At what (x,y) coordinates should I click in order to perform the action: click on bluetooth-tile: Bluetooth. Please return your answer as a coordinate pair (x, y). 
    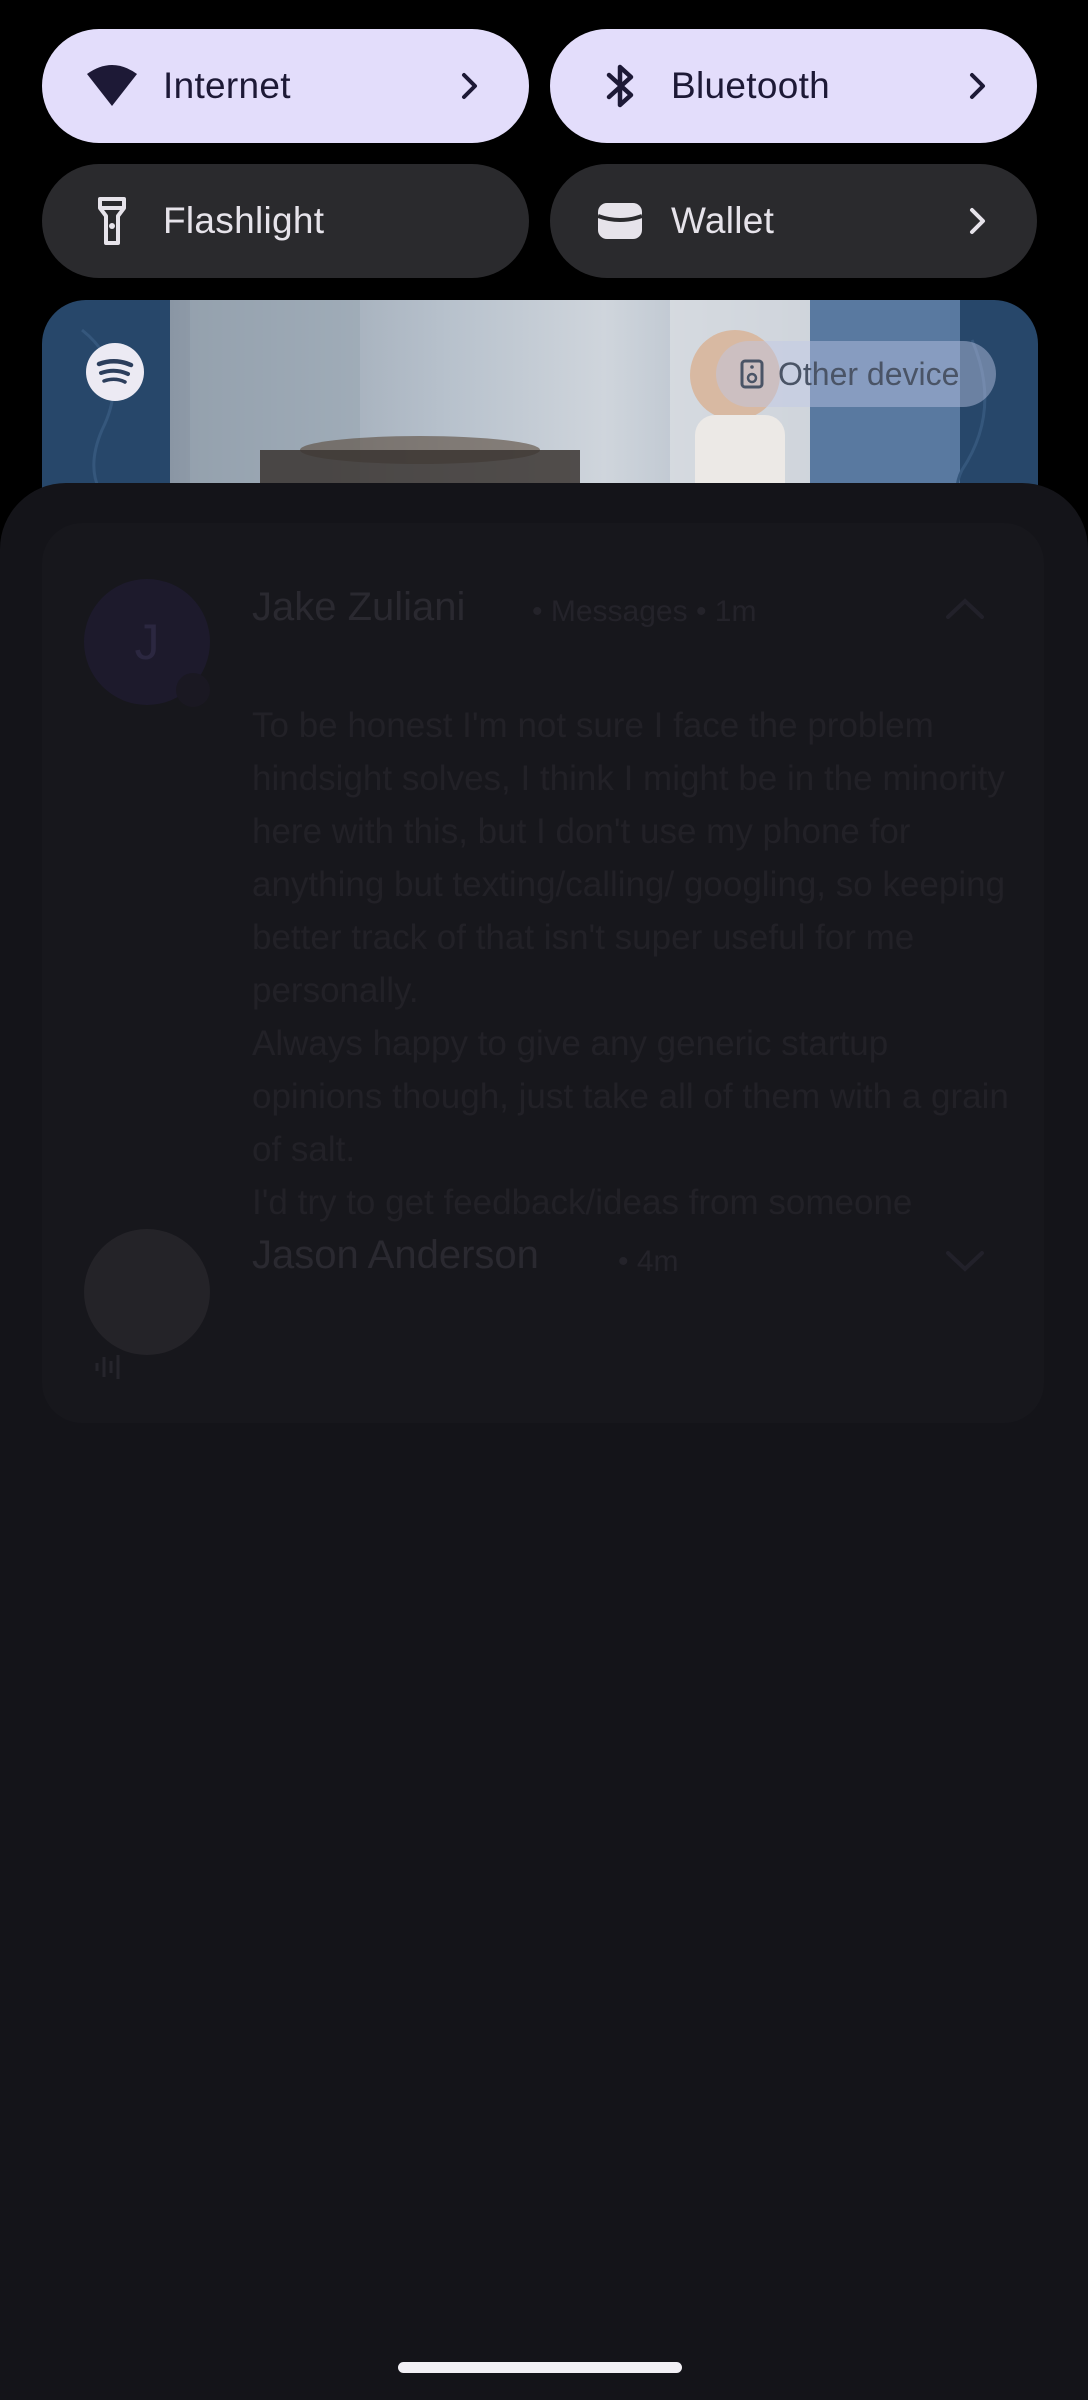
    Looking at the image, I should click on (793, 86).